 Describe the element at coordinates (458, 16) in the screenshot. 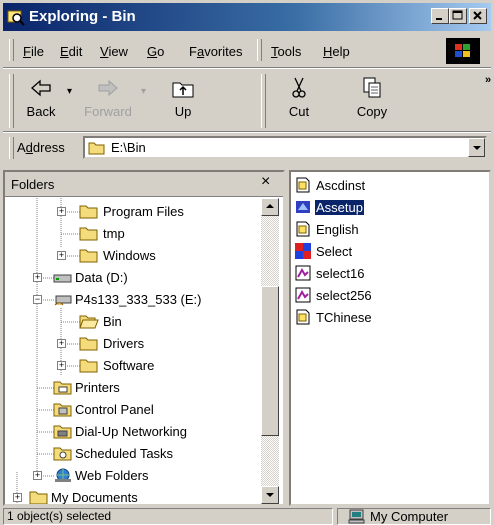

I see `maximize-button` at that location.